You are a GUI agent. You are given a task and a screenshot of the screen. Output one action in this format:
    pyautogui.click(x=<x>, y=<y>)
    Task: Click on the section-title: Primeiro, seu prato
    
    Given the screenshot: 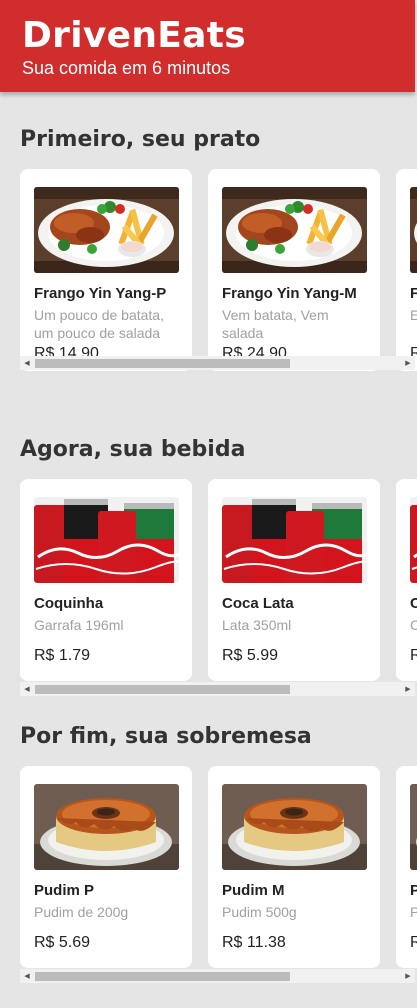 What is the action you would take?
    pyautogui.click(x=140, y=139)
    